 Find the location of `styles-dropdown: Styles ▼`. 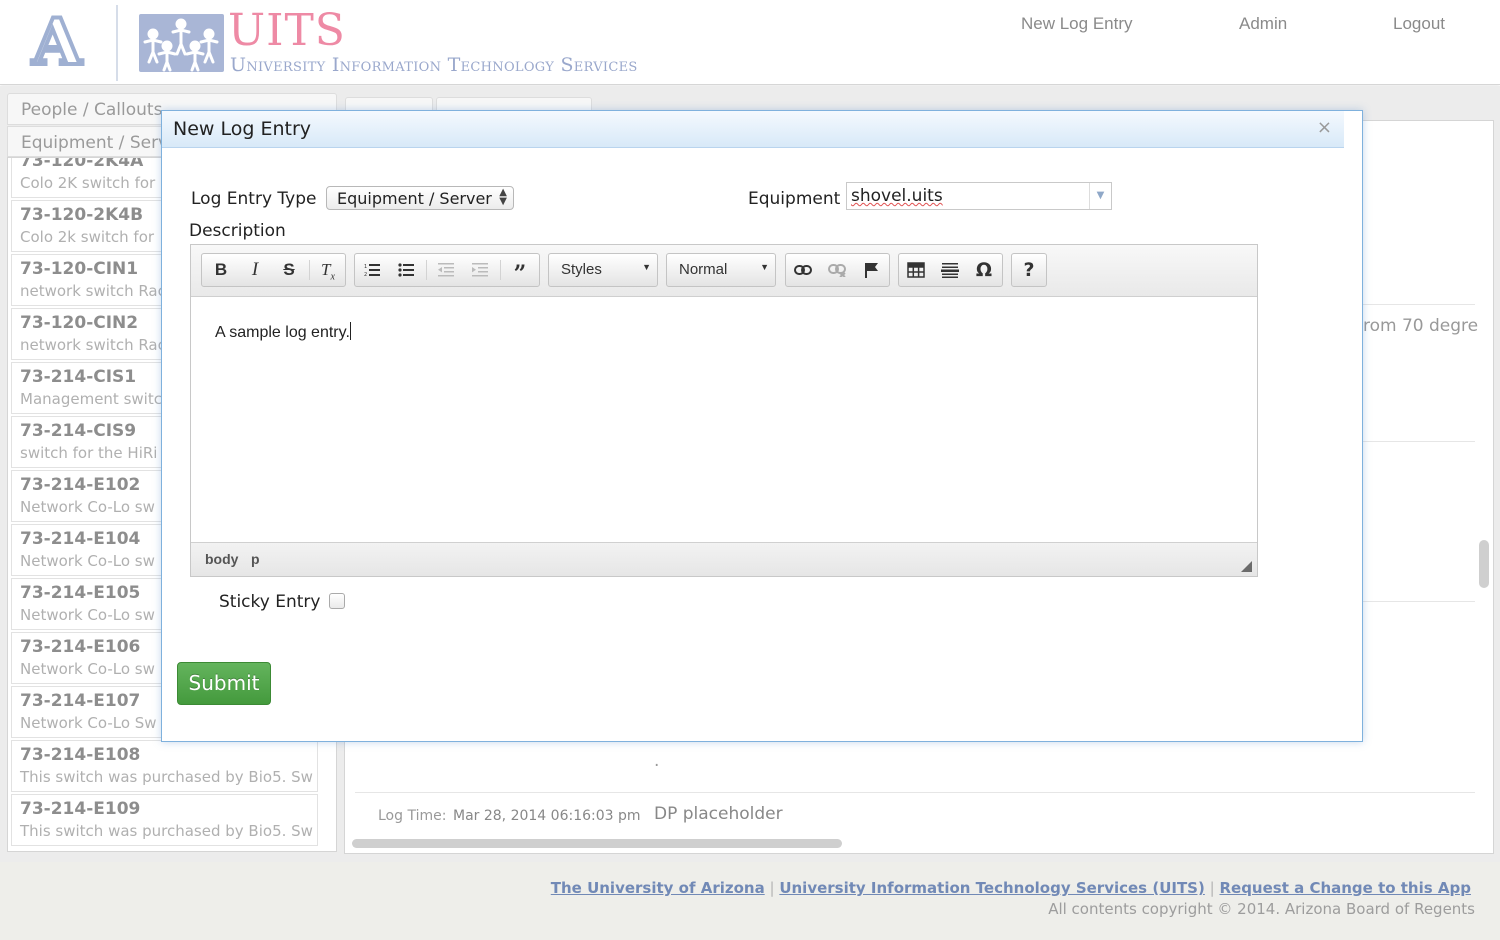

styles-dropdown: Styles ▼ is located at coordinates (603, 270).